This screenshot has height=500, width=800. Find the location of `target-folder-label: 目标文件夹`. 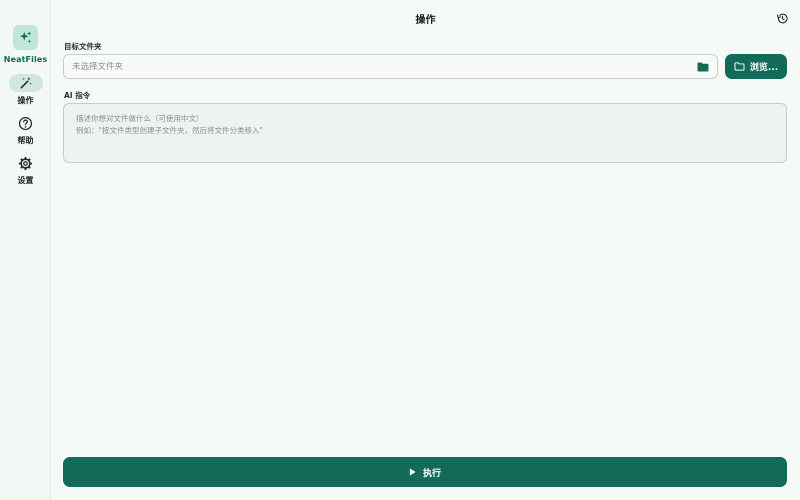

target-folder-label: 目标文件夹 is located at coordinates (83, 46).